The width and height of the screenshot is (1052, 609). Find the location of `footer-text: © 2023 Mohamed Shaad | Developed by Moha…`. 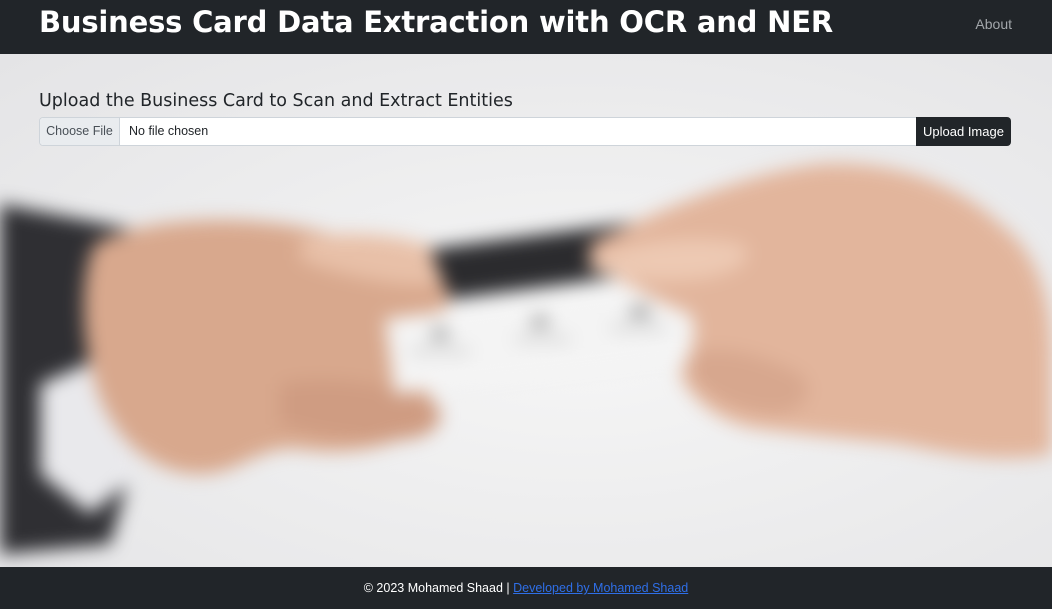

footer-text: © 2023 Mohamed Shaad | Developed by Moha… is located at coordinates (526, 588).